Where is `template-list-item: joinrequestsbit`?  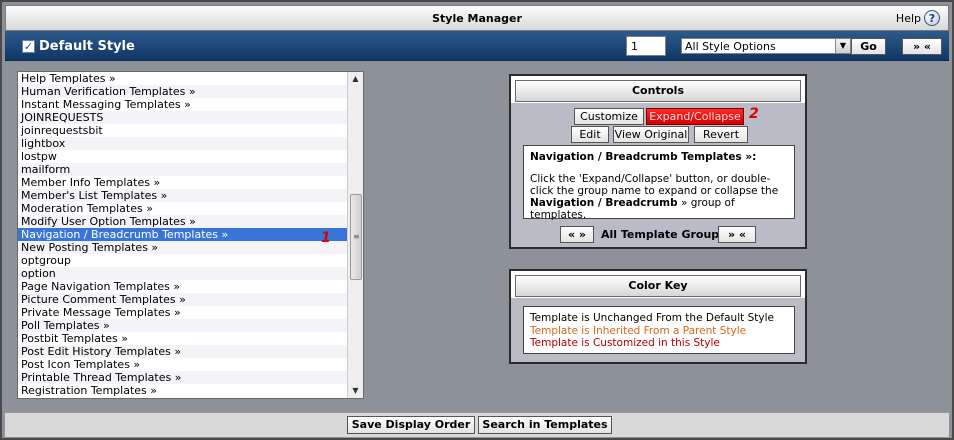
template-list-item: joinrequestsbit is located at coordinates (183, 130).